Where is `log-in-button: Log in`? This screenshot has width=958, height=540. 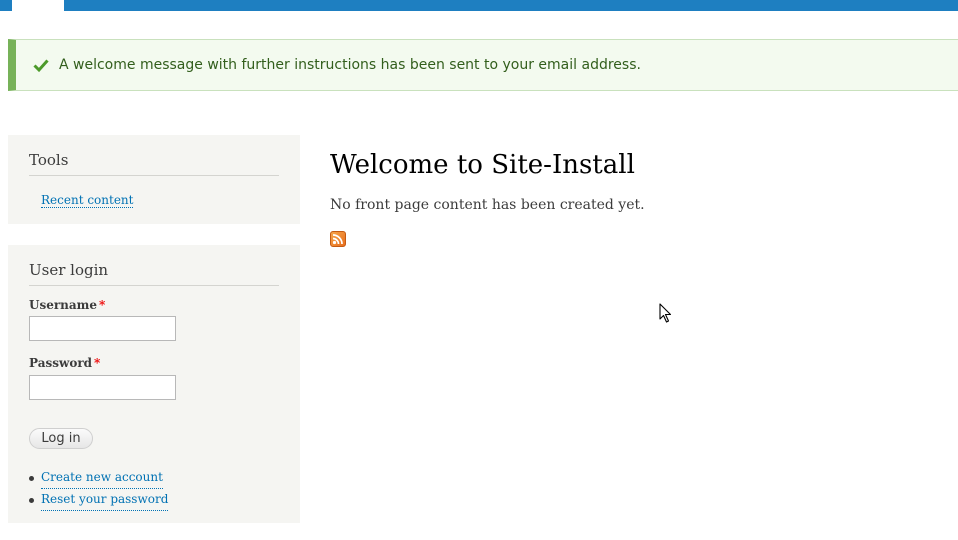 log-in-button: Log in is located at coordinates (61, 438).